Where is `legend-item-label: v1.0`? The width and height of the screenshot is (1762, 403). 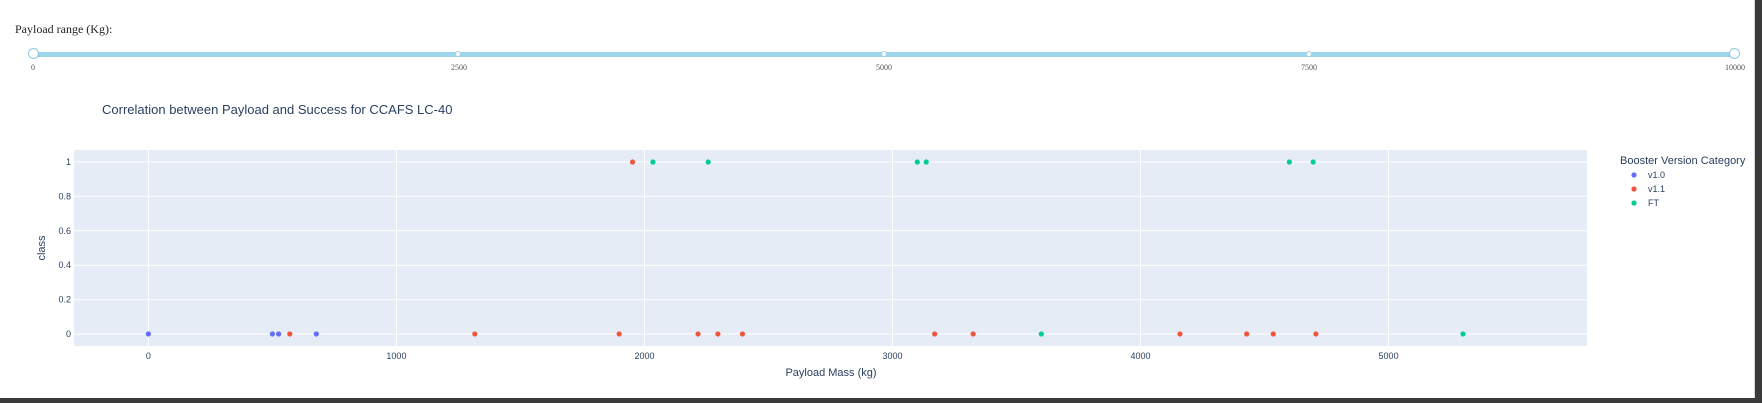 legend-item-label: v1.0 is located at coordinates (1656, 175).